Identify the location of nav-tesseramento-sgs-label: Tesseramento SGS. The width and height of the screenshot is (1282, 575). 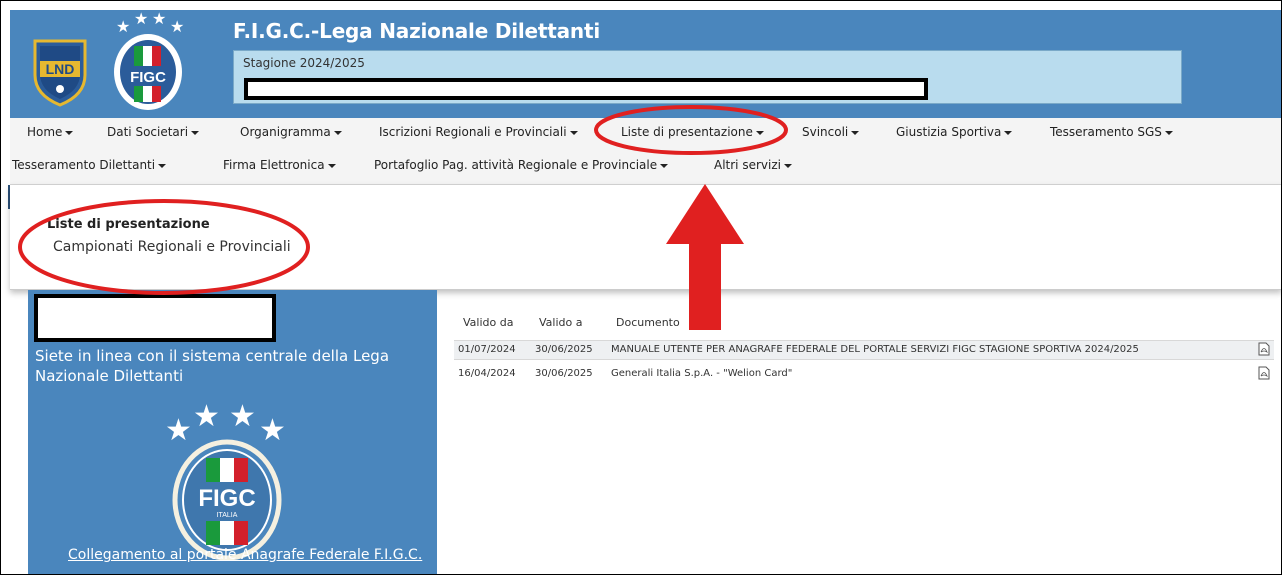
(1106, 132).